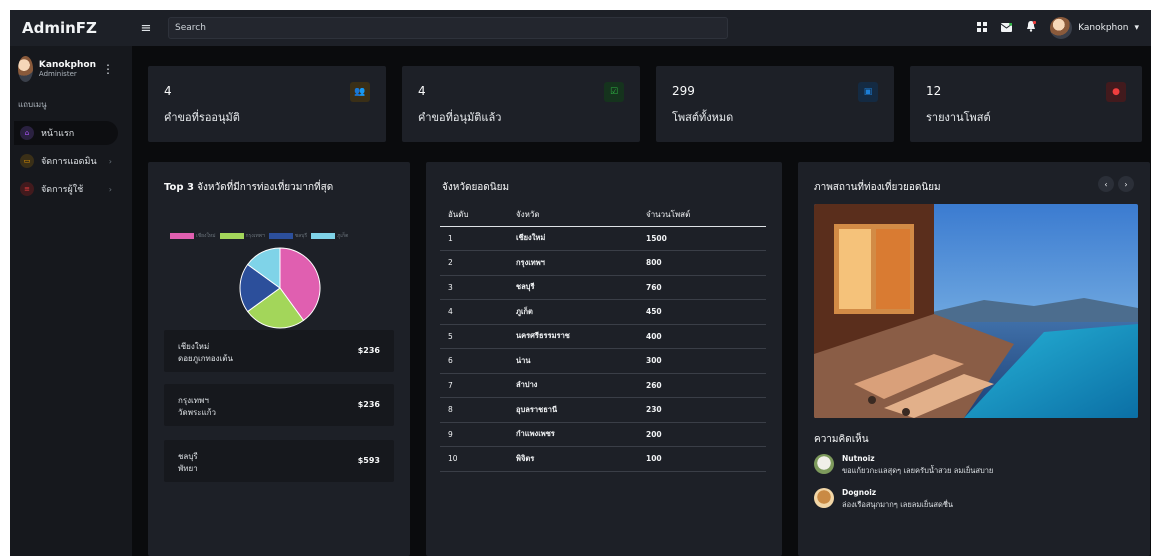  I want to click on stat-label: โพสต์ทั้งหมด, so click(703, 117).